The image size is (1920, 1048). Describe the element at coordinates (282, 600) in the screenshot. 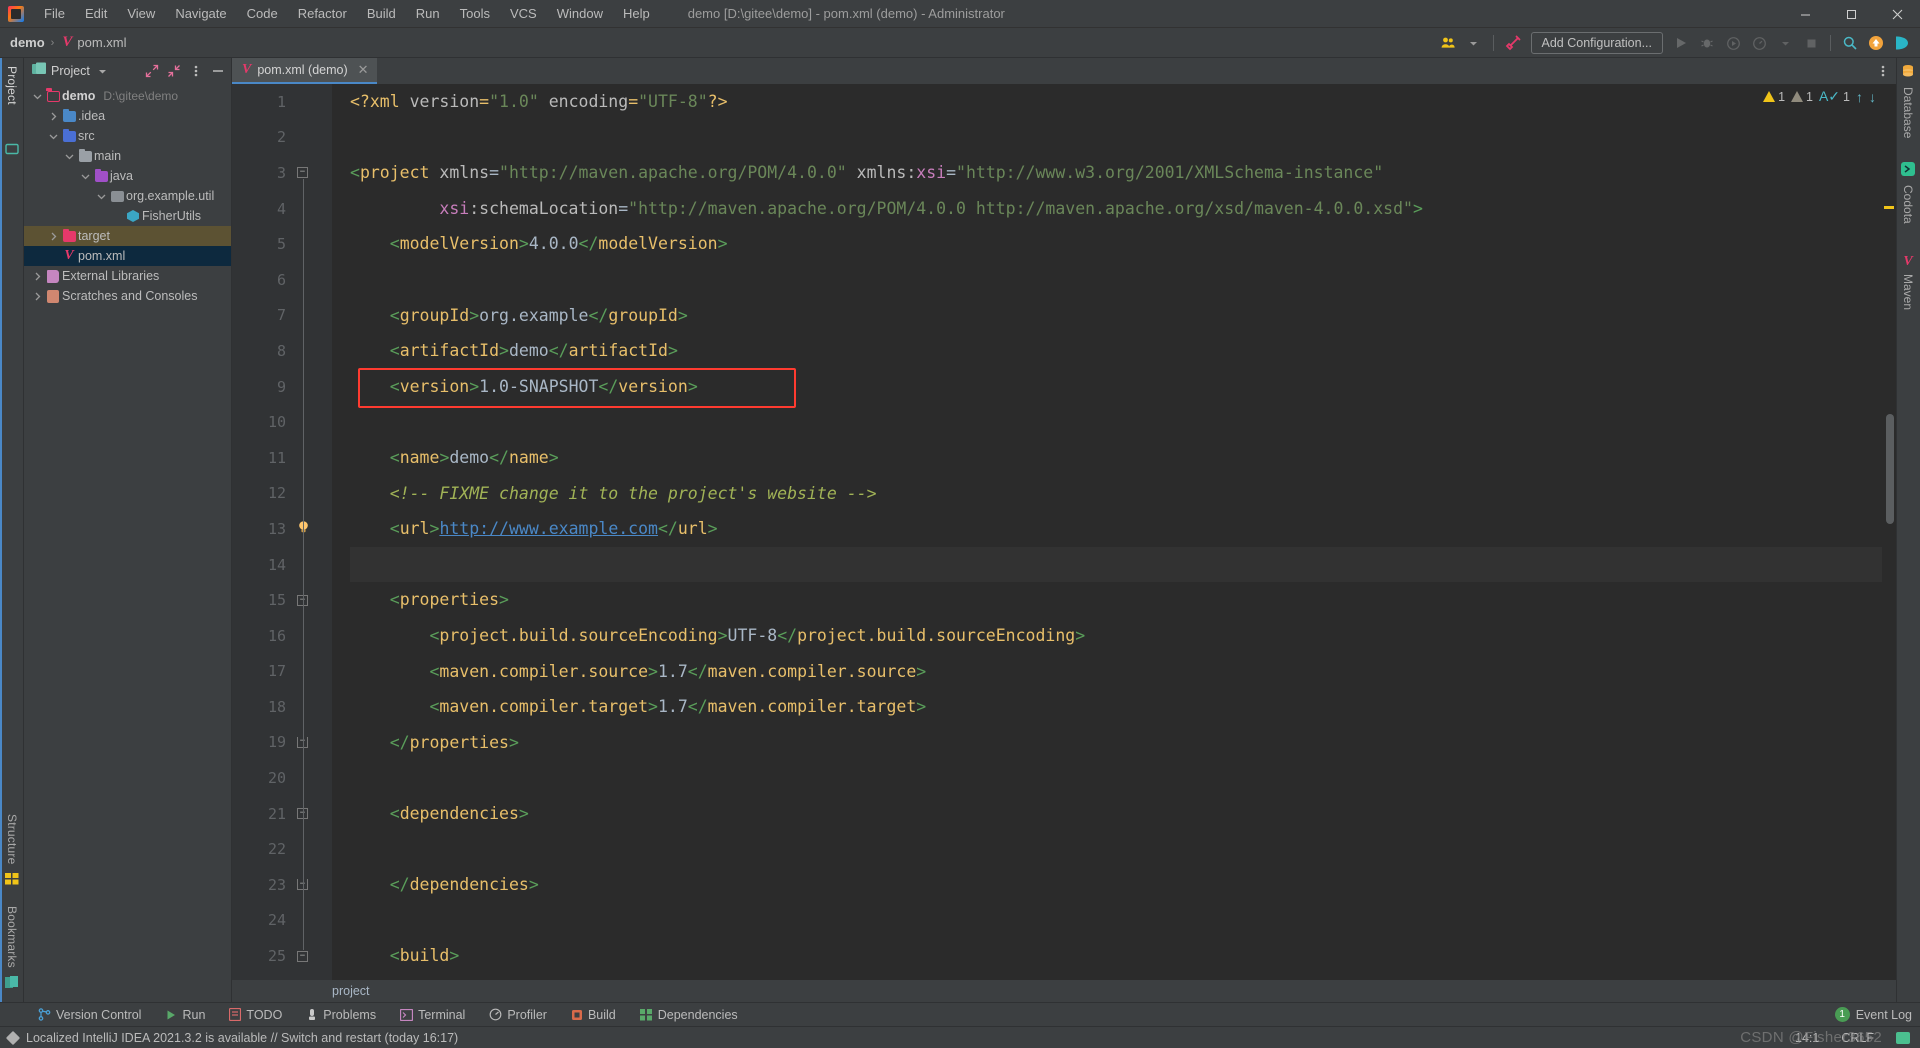

I see `gutter-line: 15−` at that location.